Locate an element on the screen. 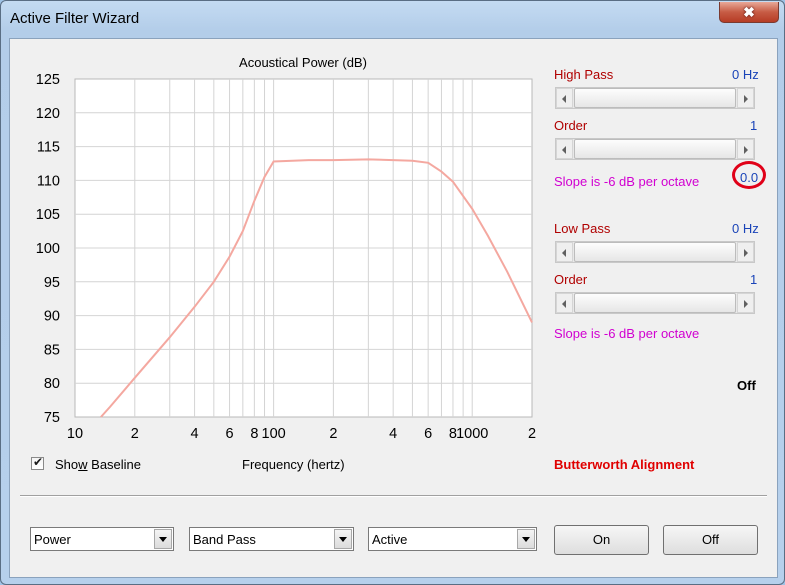 Image resolution: width=785 pixels, height=585 pixels. low-pass-order-slider is located at coordinates (655, 303).